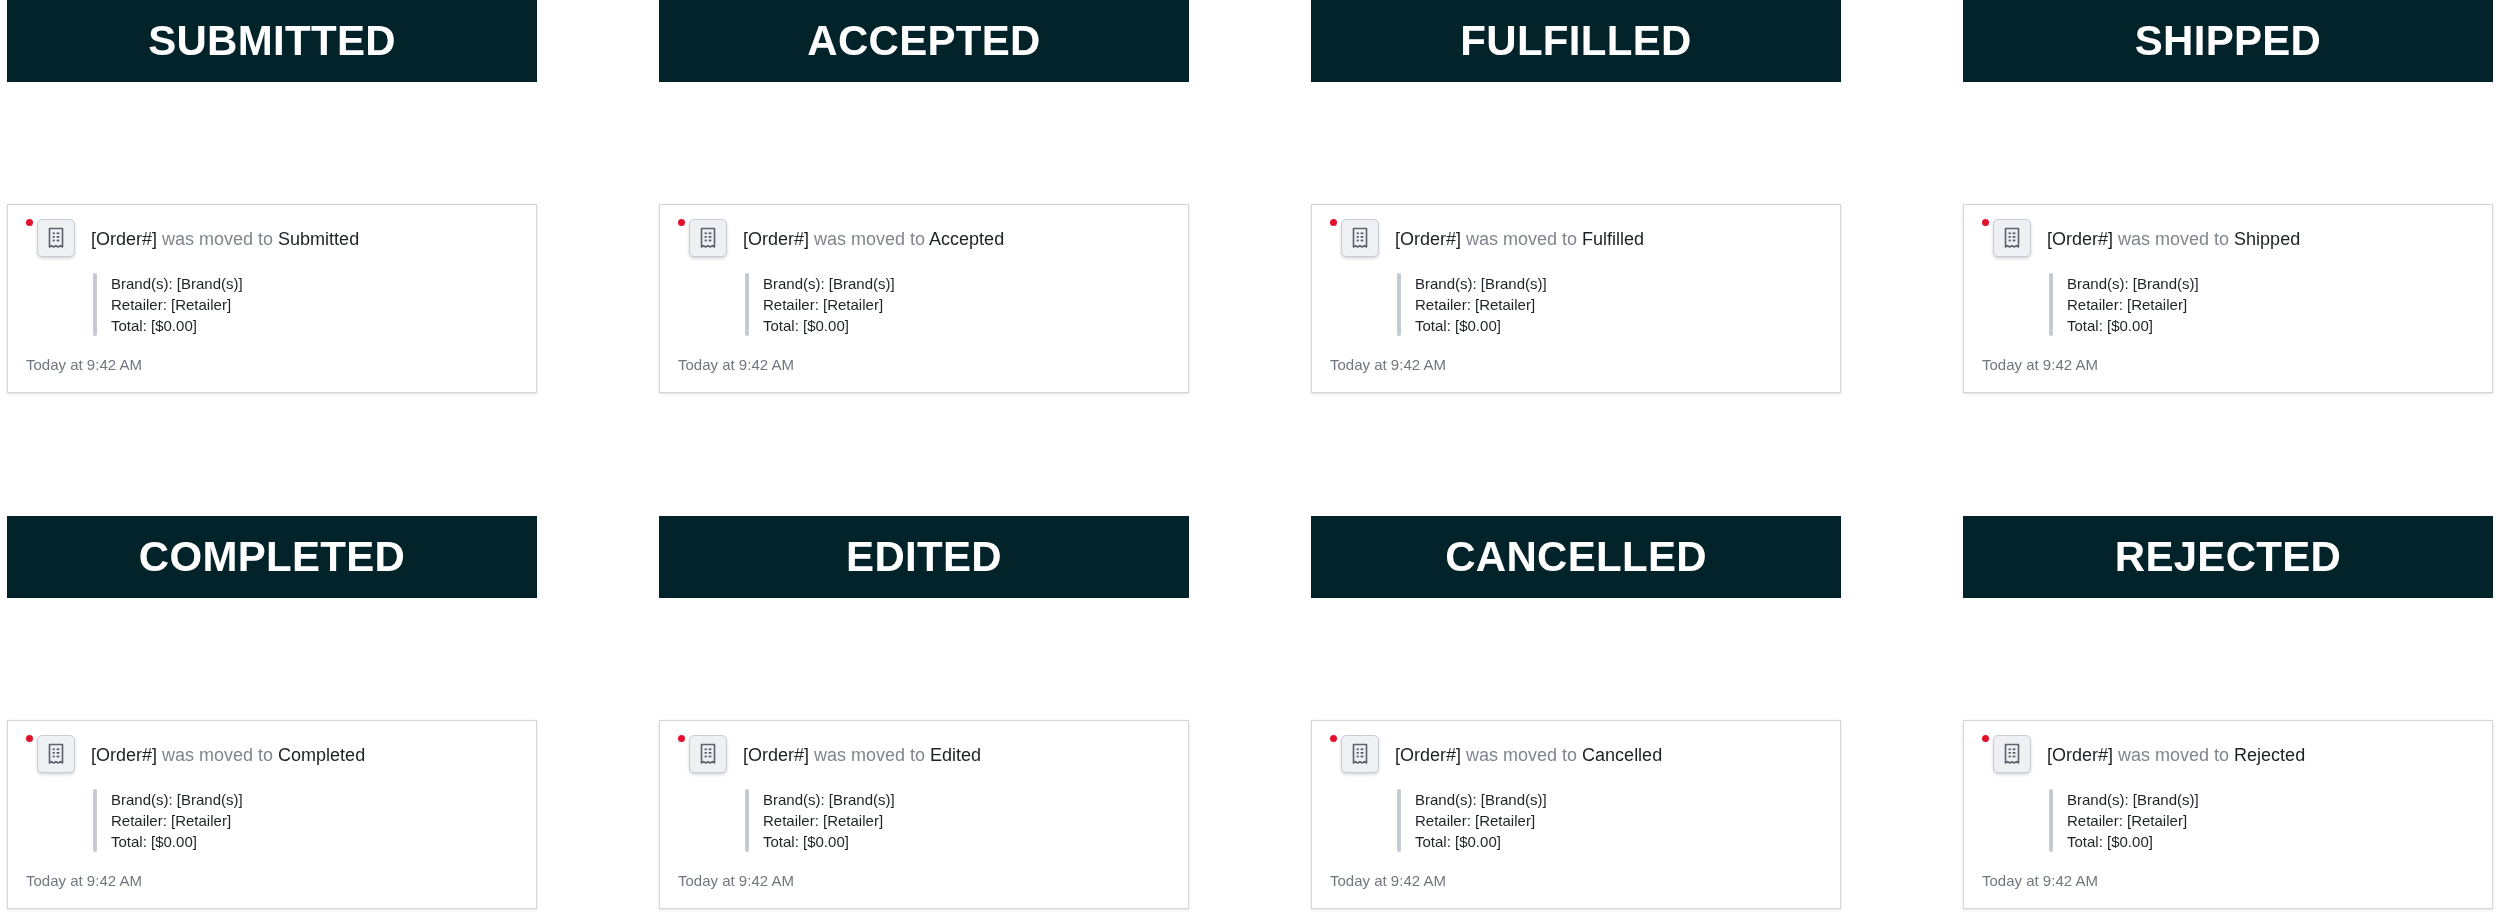 This screenshot has width=2500, height=919. I want to click on status-heading: SUBMITTED, so click(272, 41).